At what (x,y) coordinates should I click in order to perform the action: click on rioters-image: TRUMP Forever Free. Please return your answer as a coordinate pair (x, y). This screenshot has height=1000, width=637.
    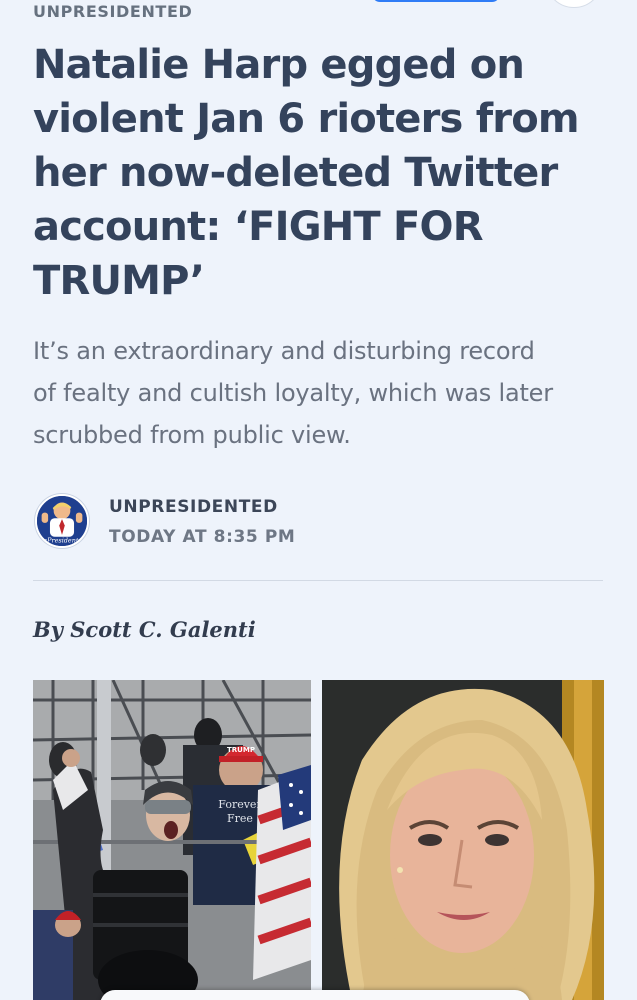
    Looking at the image, I should click on (172, 840).